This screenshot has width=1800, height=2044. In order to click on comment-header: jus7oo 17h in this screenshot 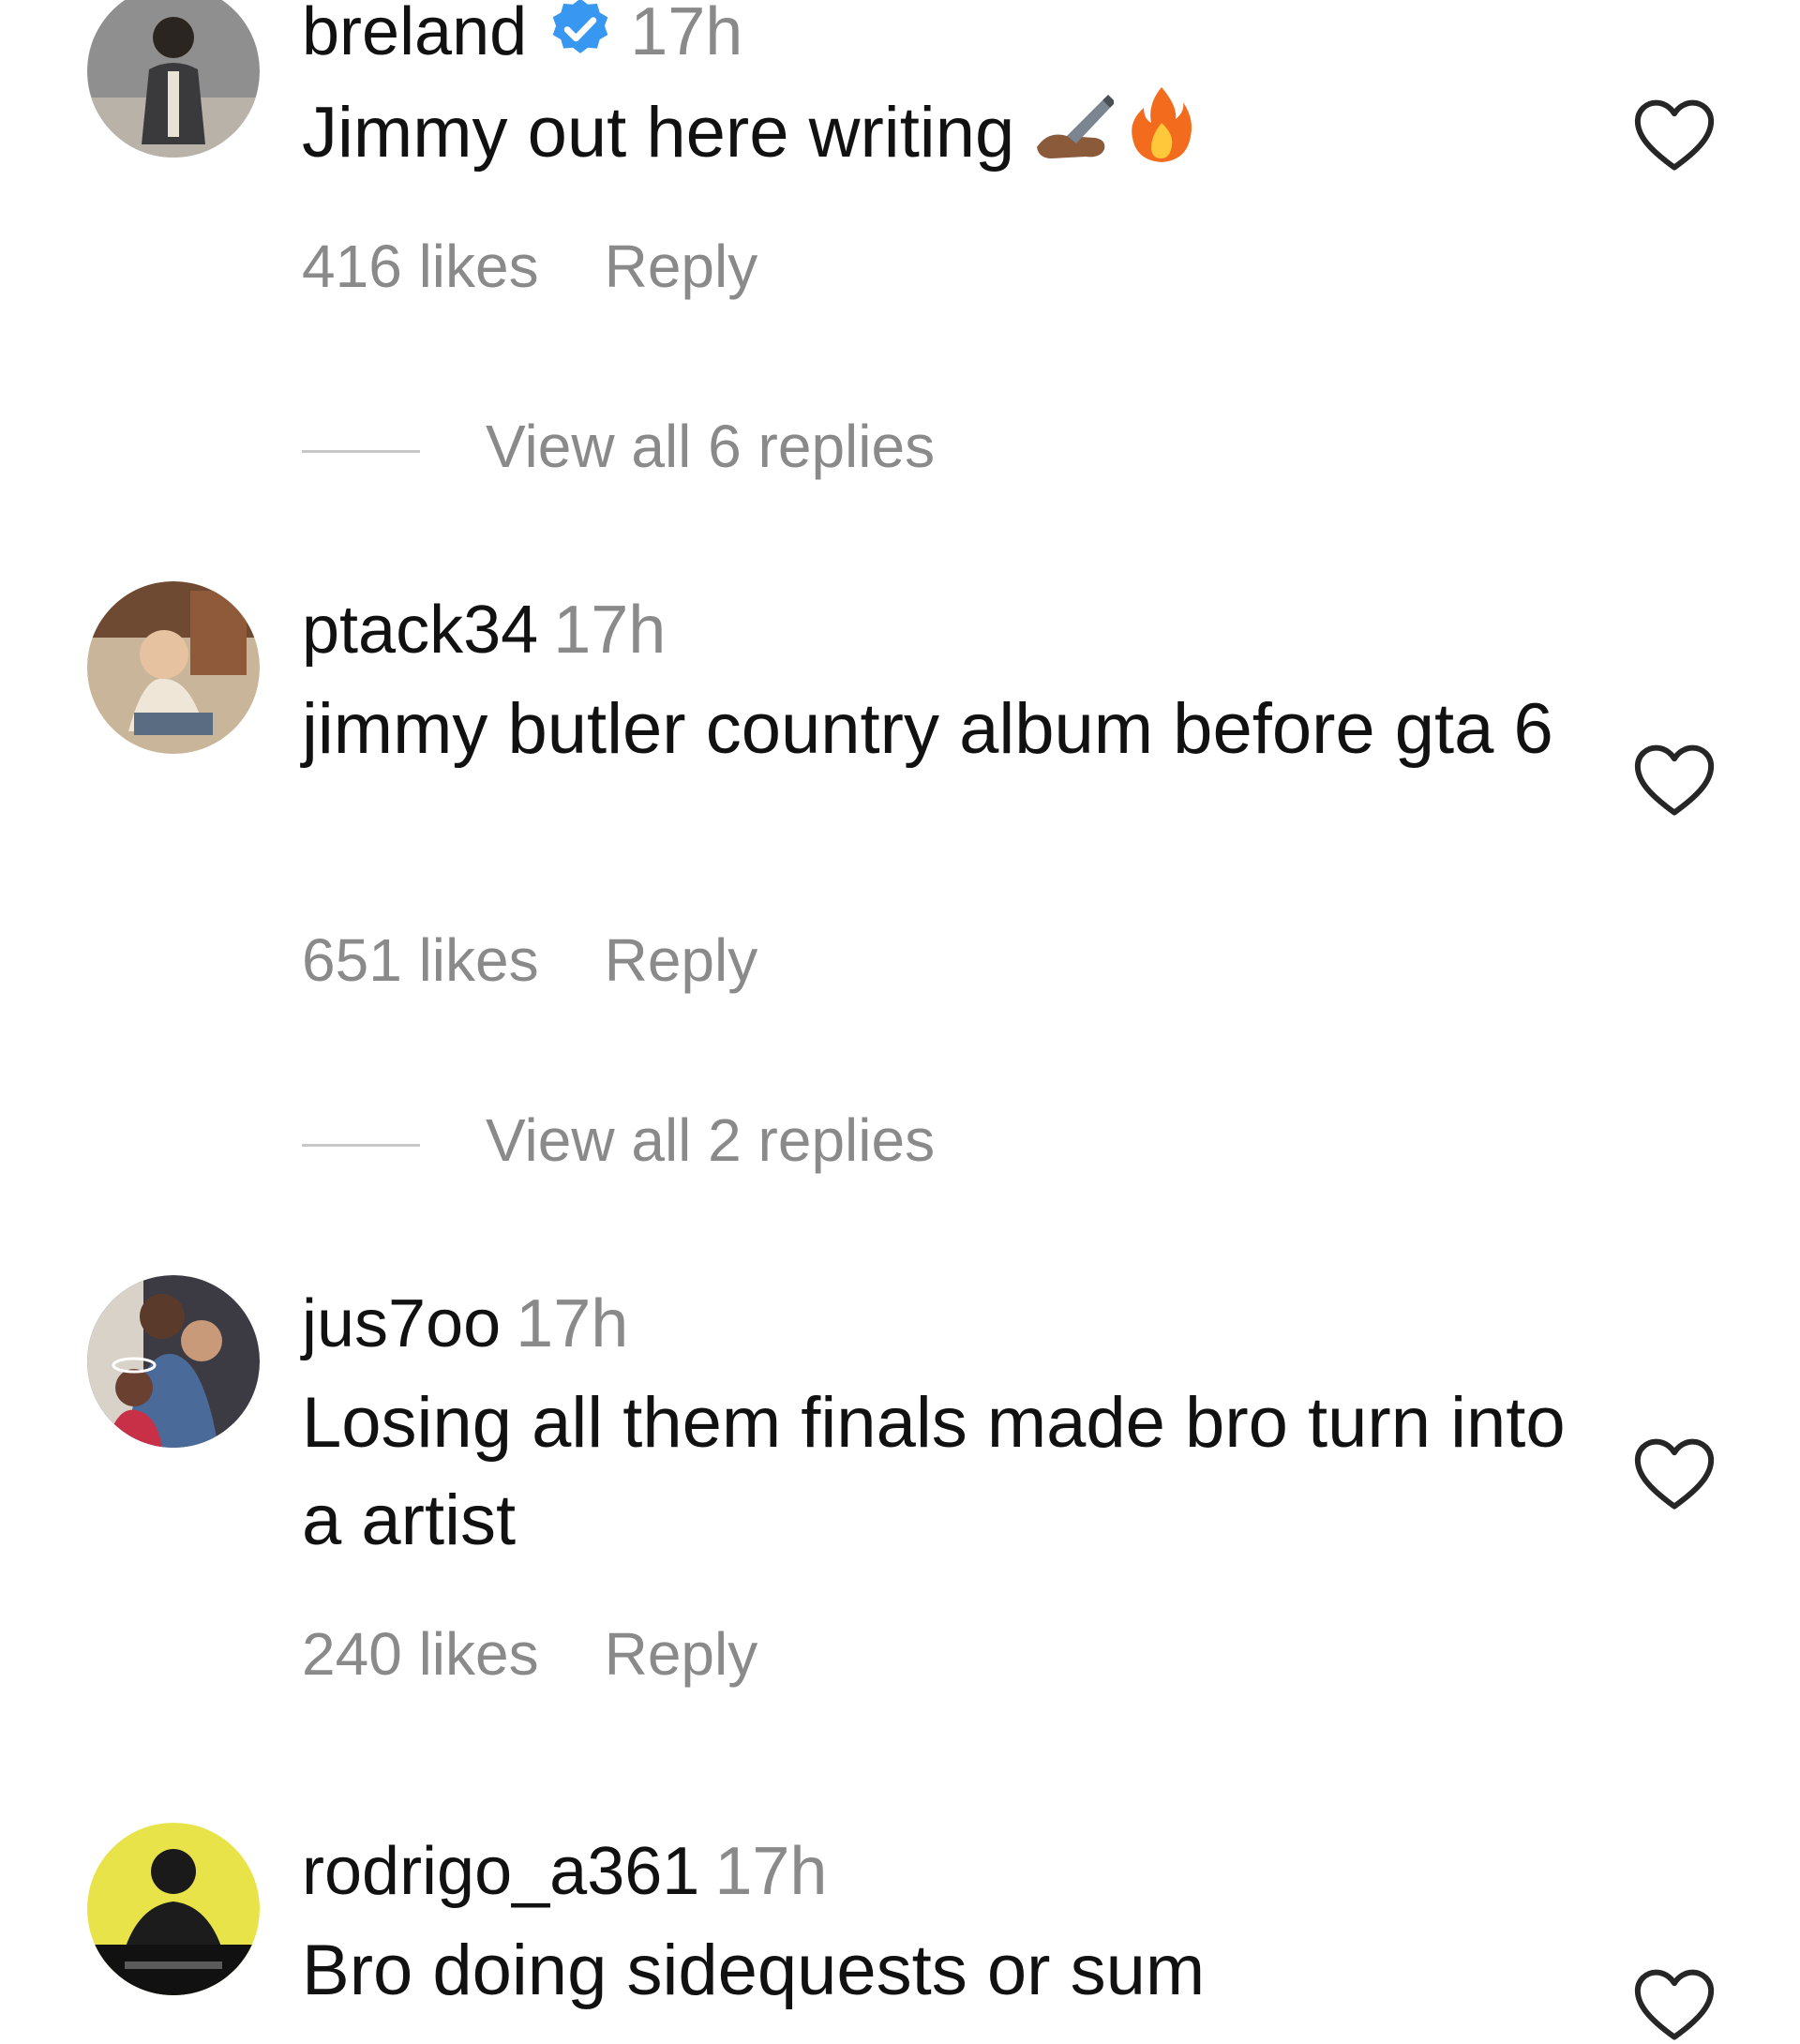, I will do `click(465, 1324)`.